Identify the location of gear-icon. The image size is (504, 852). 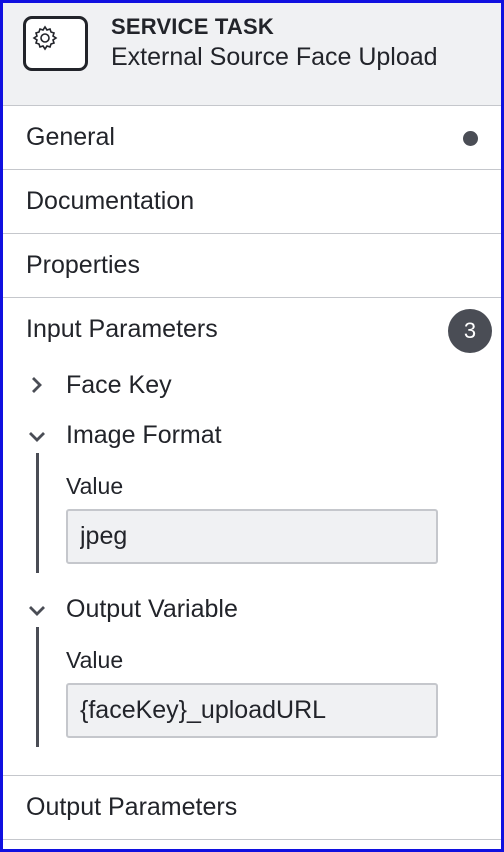
(45, 38).